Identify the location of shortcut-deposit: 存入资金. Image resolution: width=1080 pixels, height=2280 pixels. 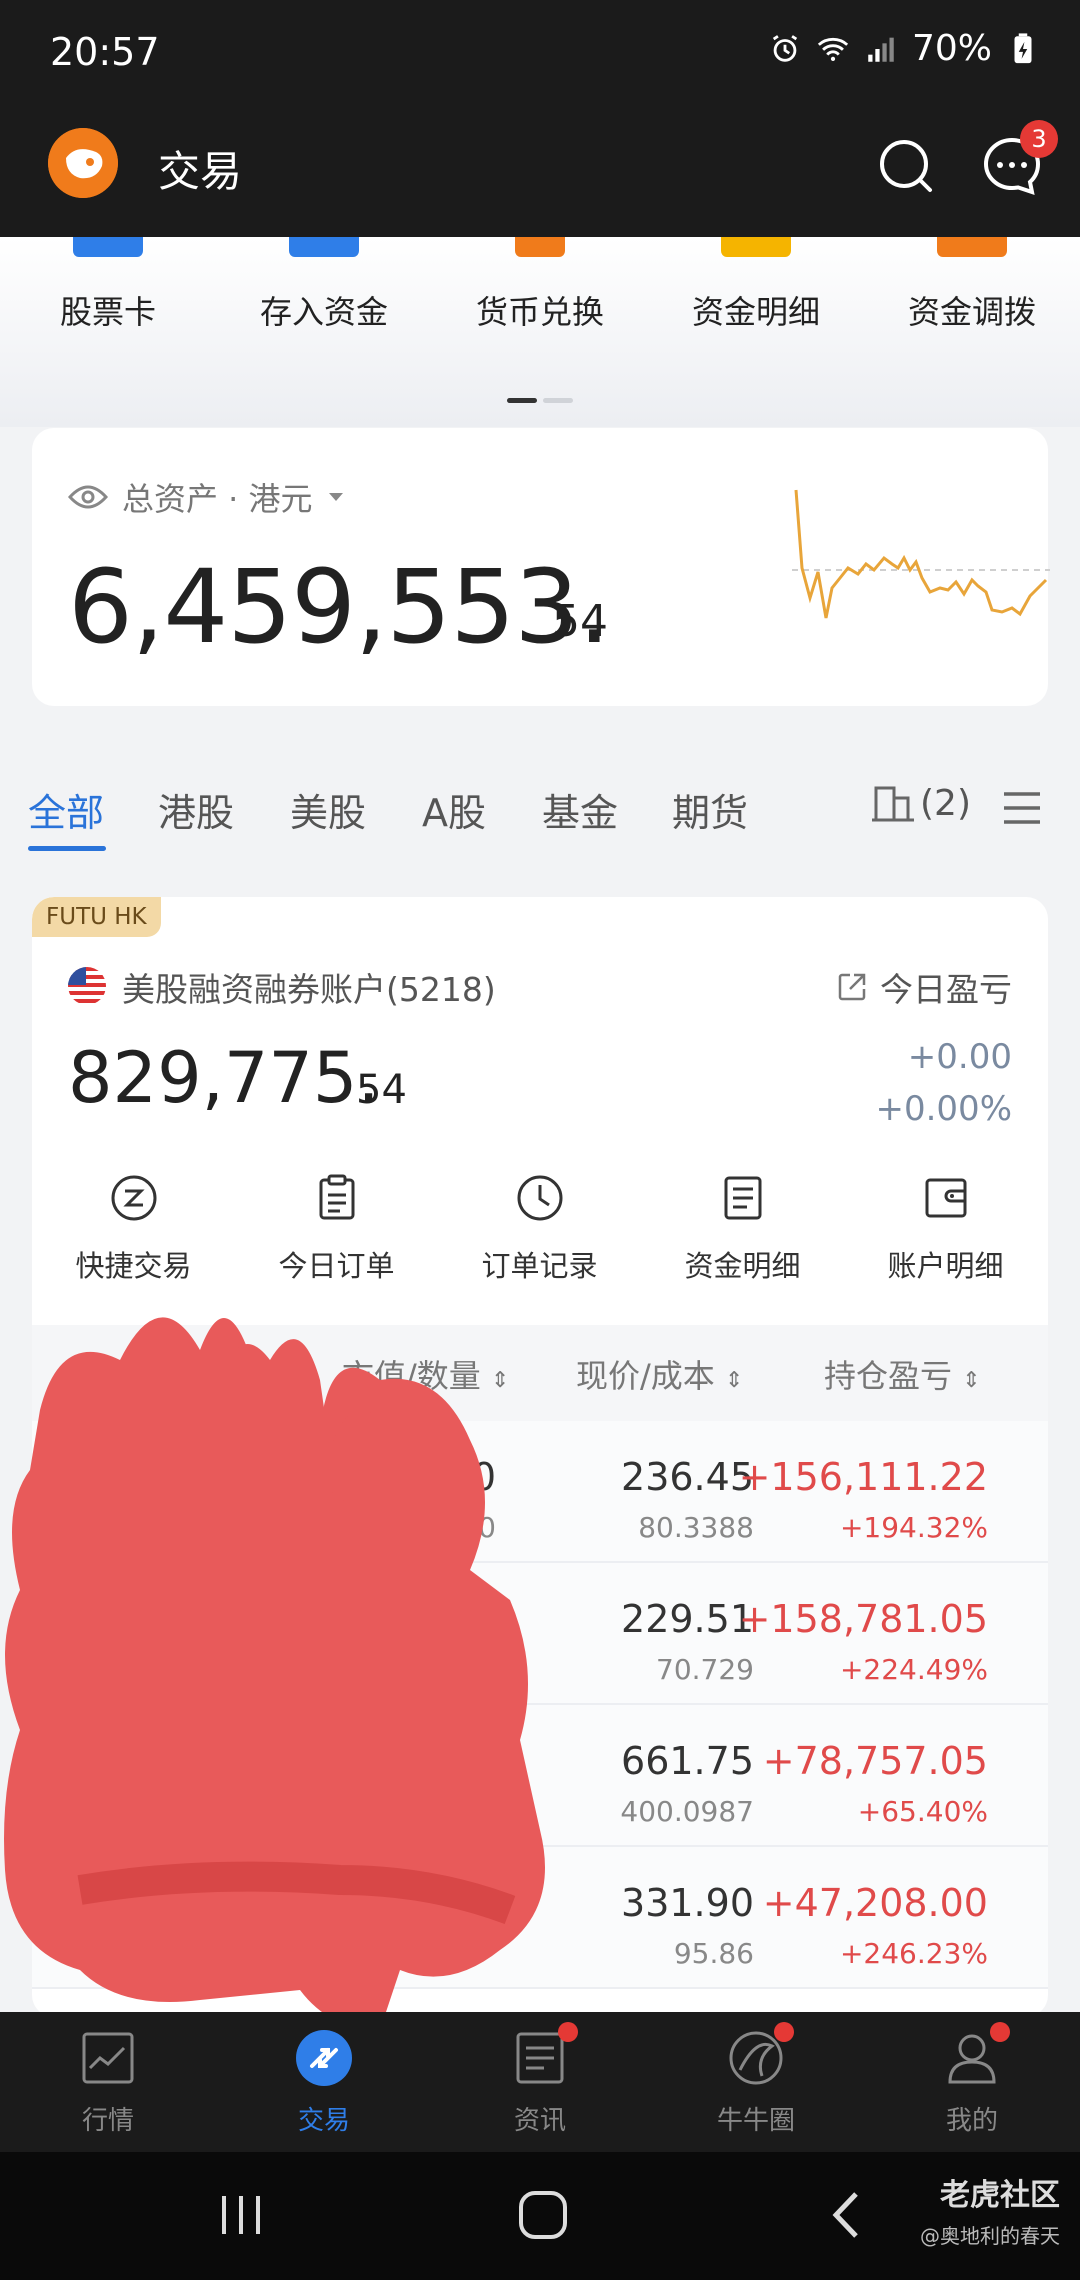
(324, 285).